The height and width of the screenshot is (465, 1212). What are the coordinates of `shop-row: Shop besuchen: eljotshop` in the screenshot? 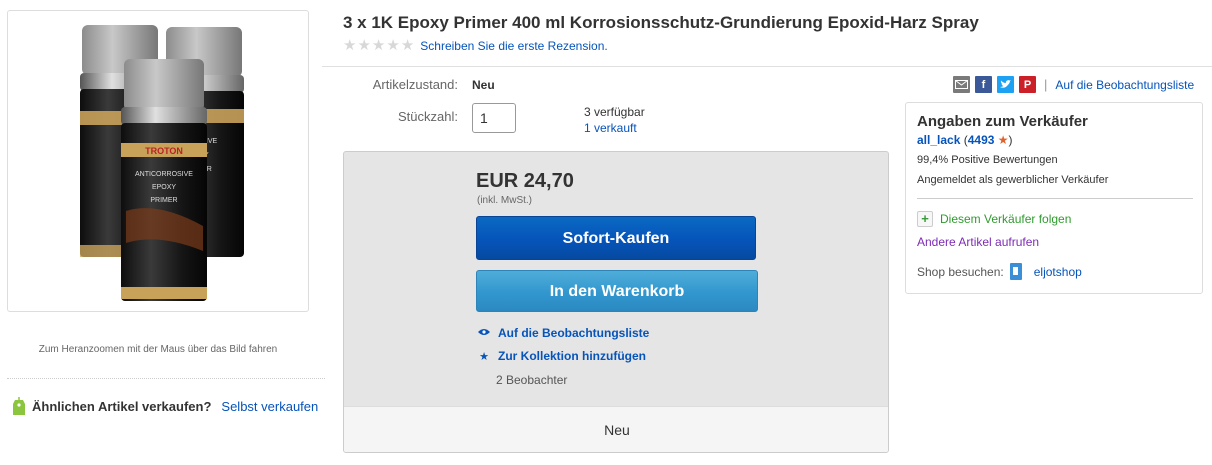 It's located at (999, 271).